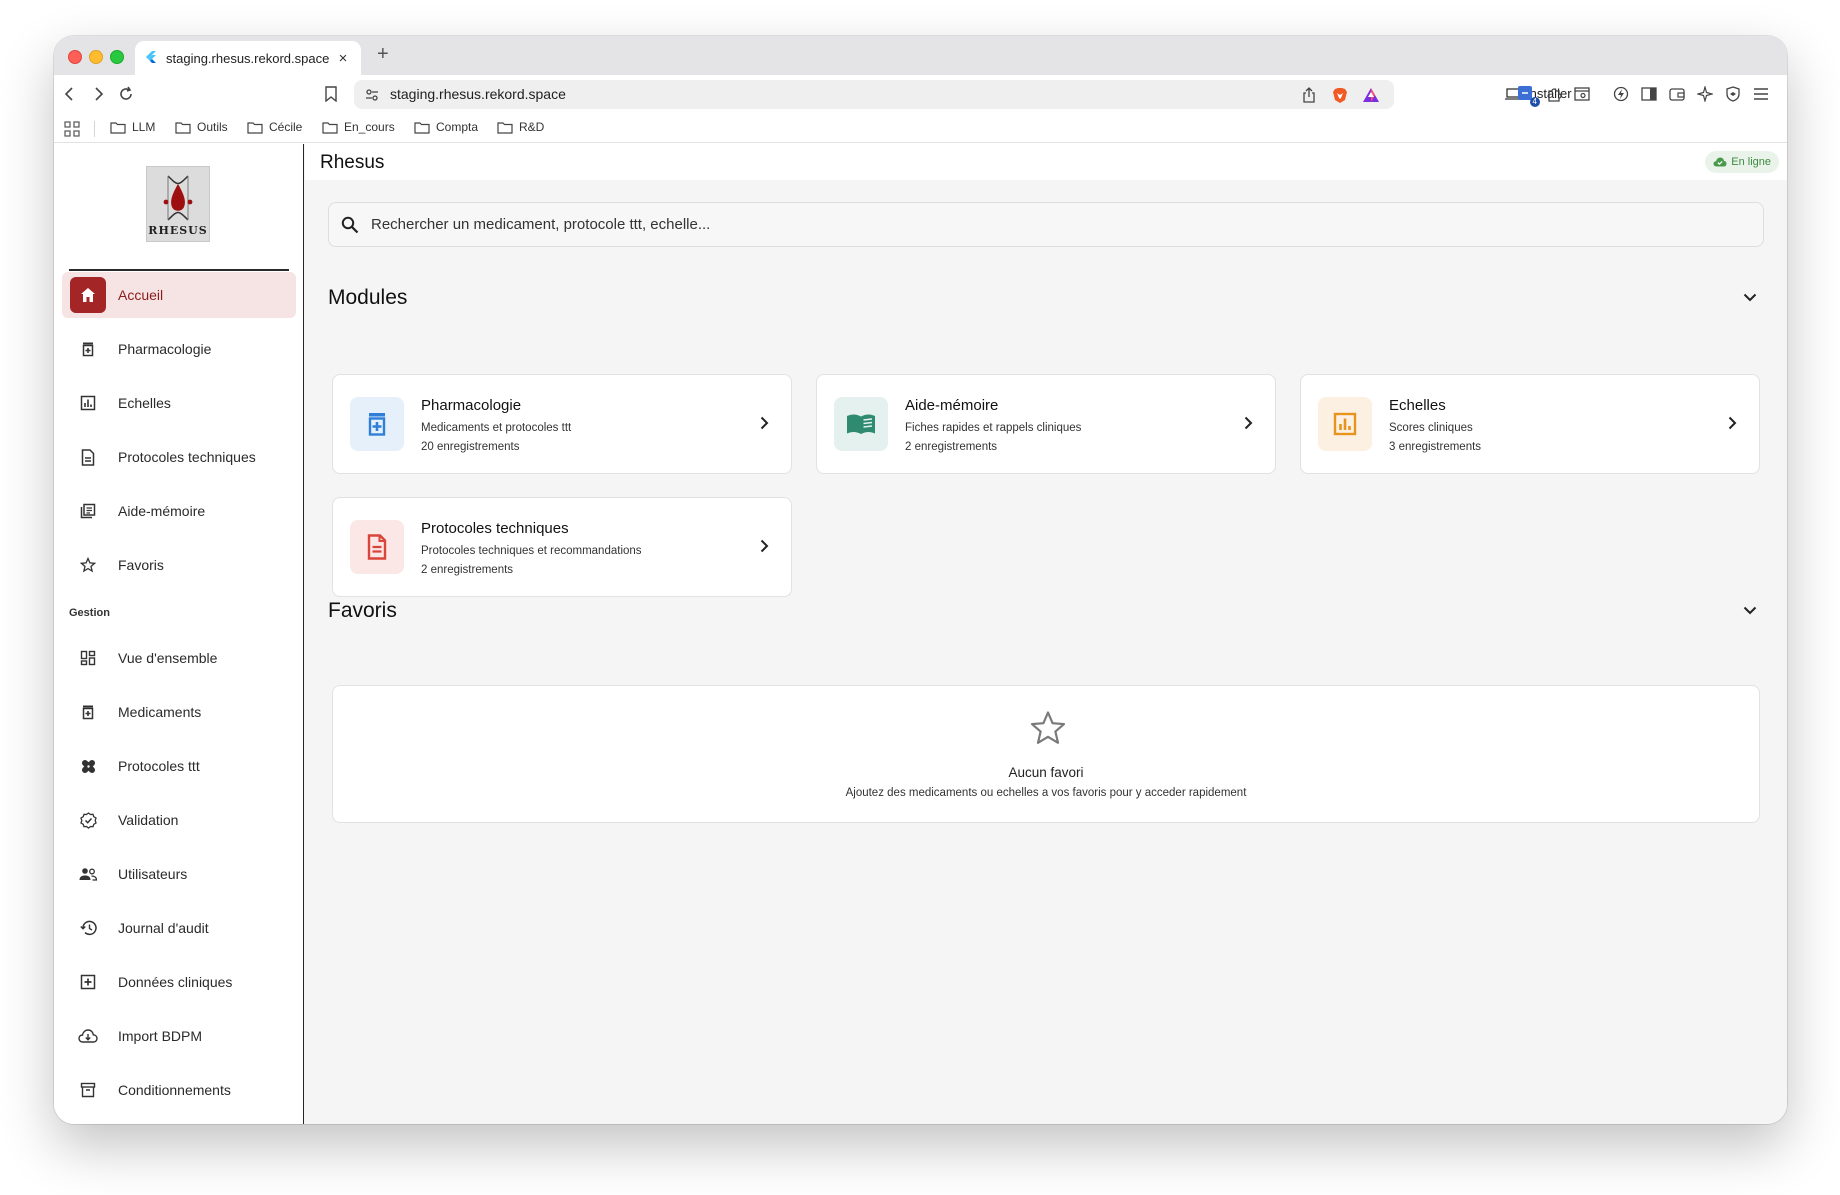  Describe the element at coordinates (377, 424) in the screenshot. I see `medication-icon` at that location.